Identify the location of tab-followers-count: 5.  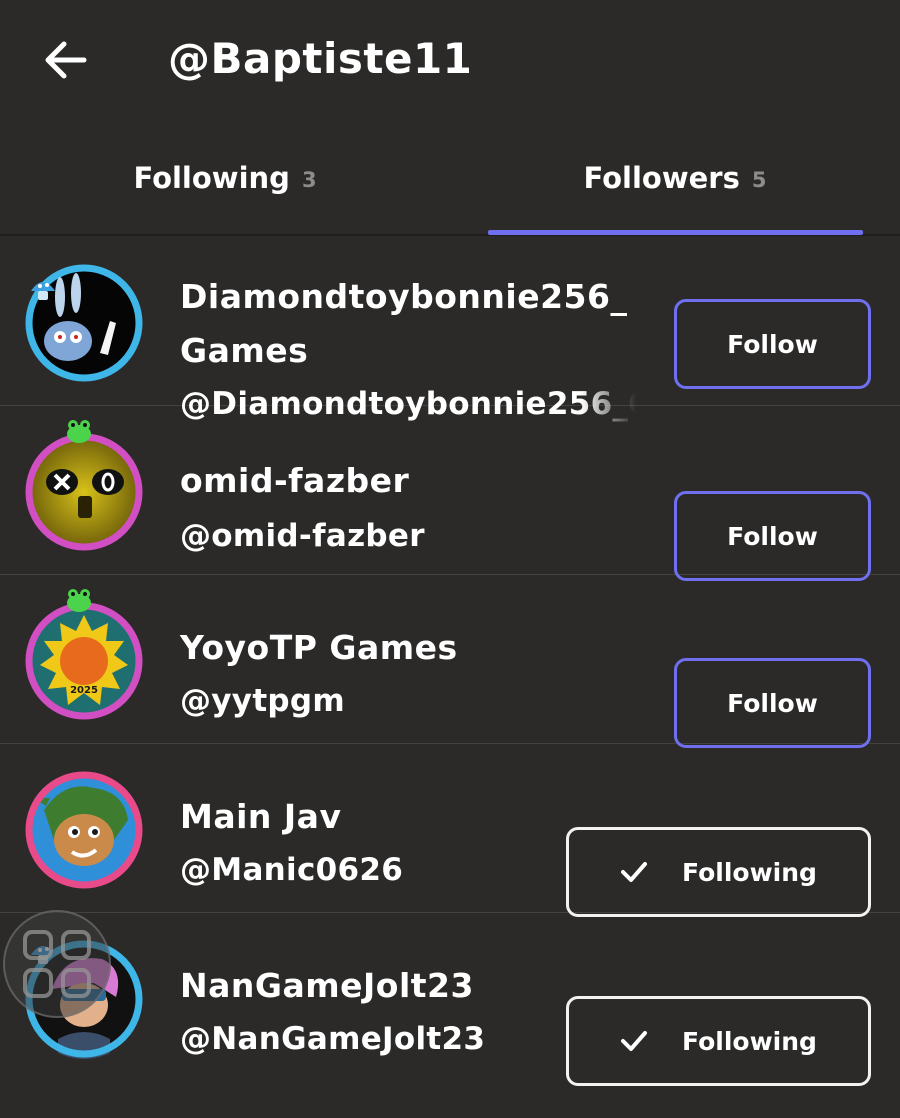
(759, 180).